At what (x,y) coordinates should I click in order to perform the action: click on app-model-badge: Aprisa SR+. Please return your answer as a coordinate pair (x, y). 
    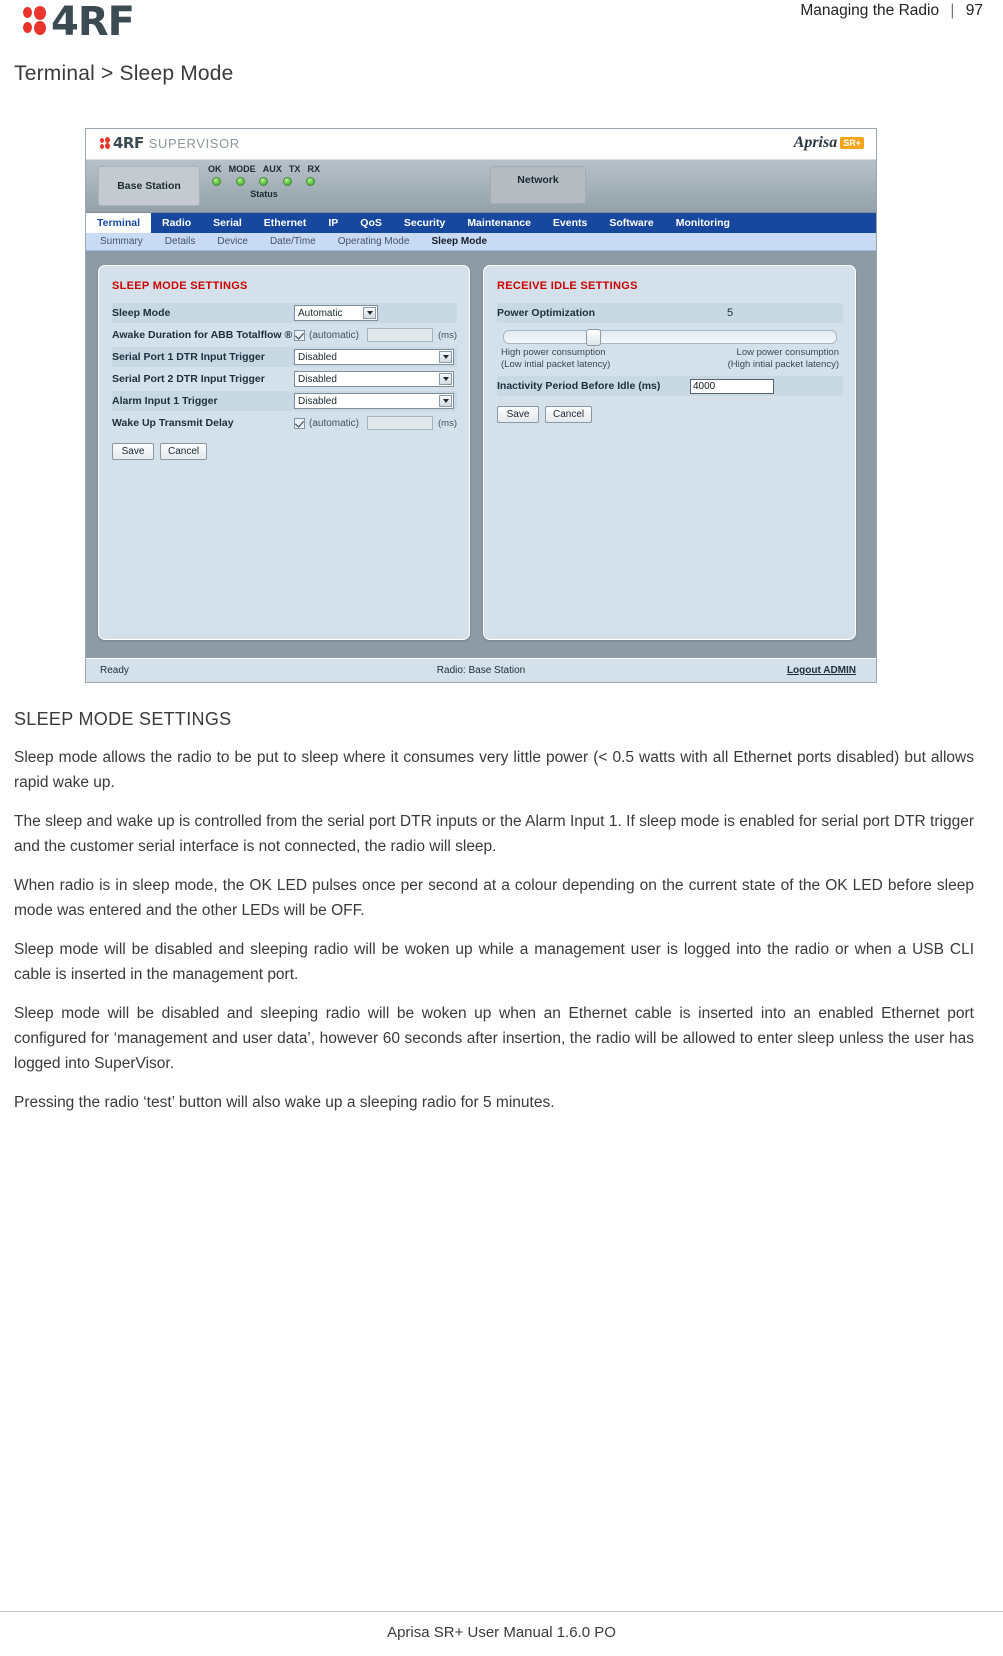
    Looking at the image, I should click on (829, 143).